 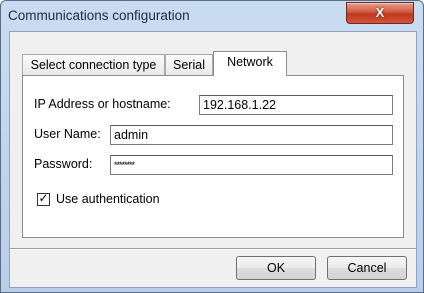 What do you see at coordinates (99, 15) in the screenshot?
I see `window-title: Communications configuration` at bounding box center [99, 15].